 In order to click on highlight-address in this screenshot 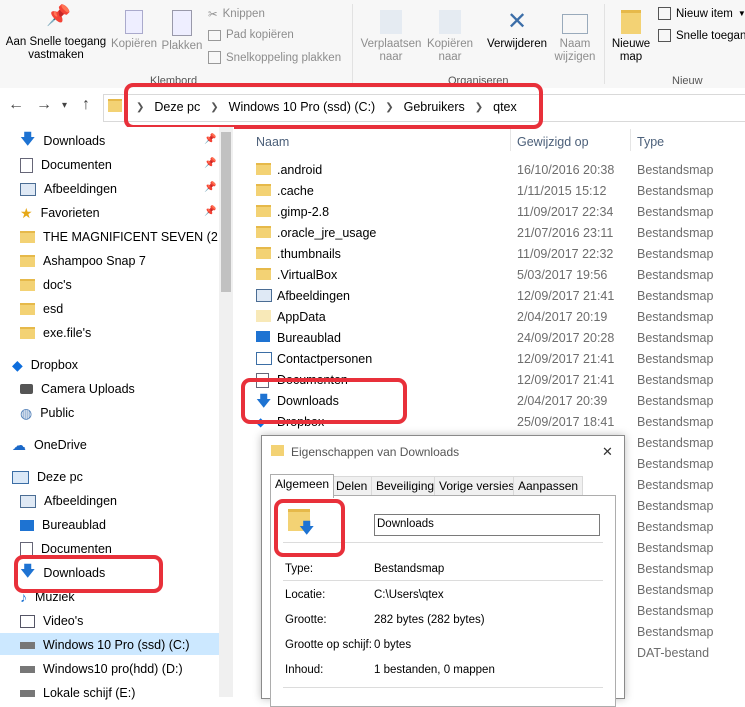, I will do `click(333, 106)`.